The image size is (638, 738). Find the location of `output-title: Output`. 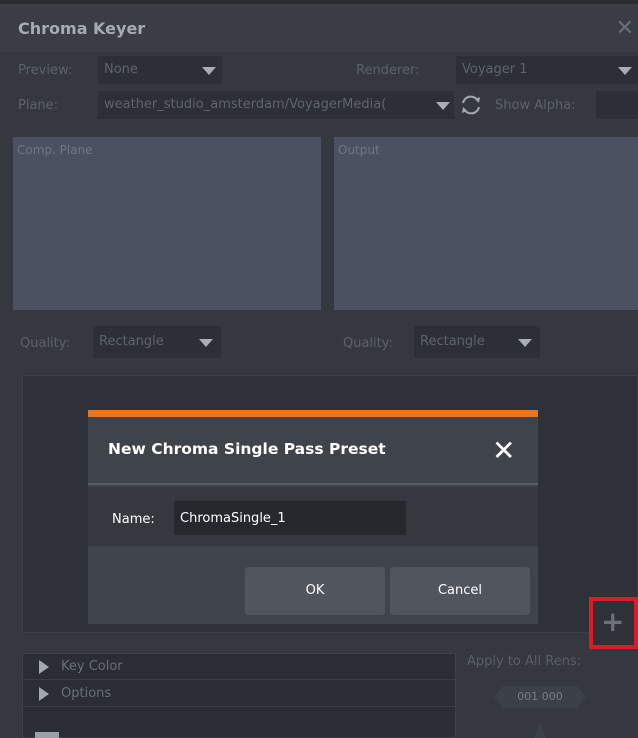

output-title: Output is located at coordinates (359, 150).